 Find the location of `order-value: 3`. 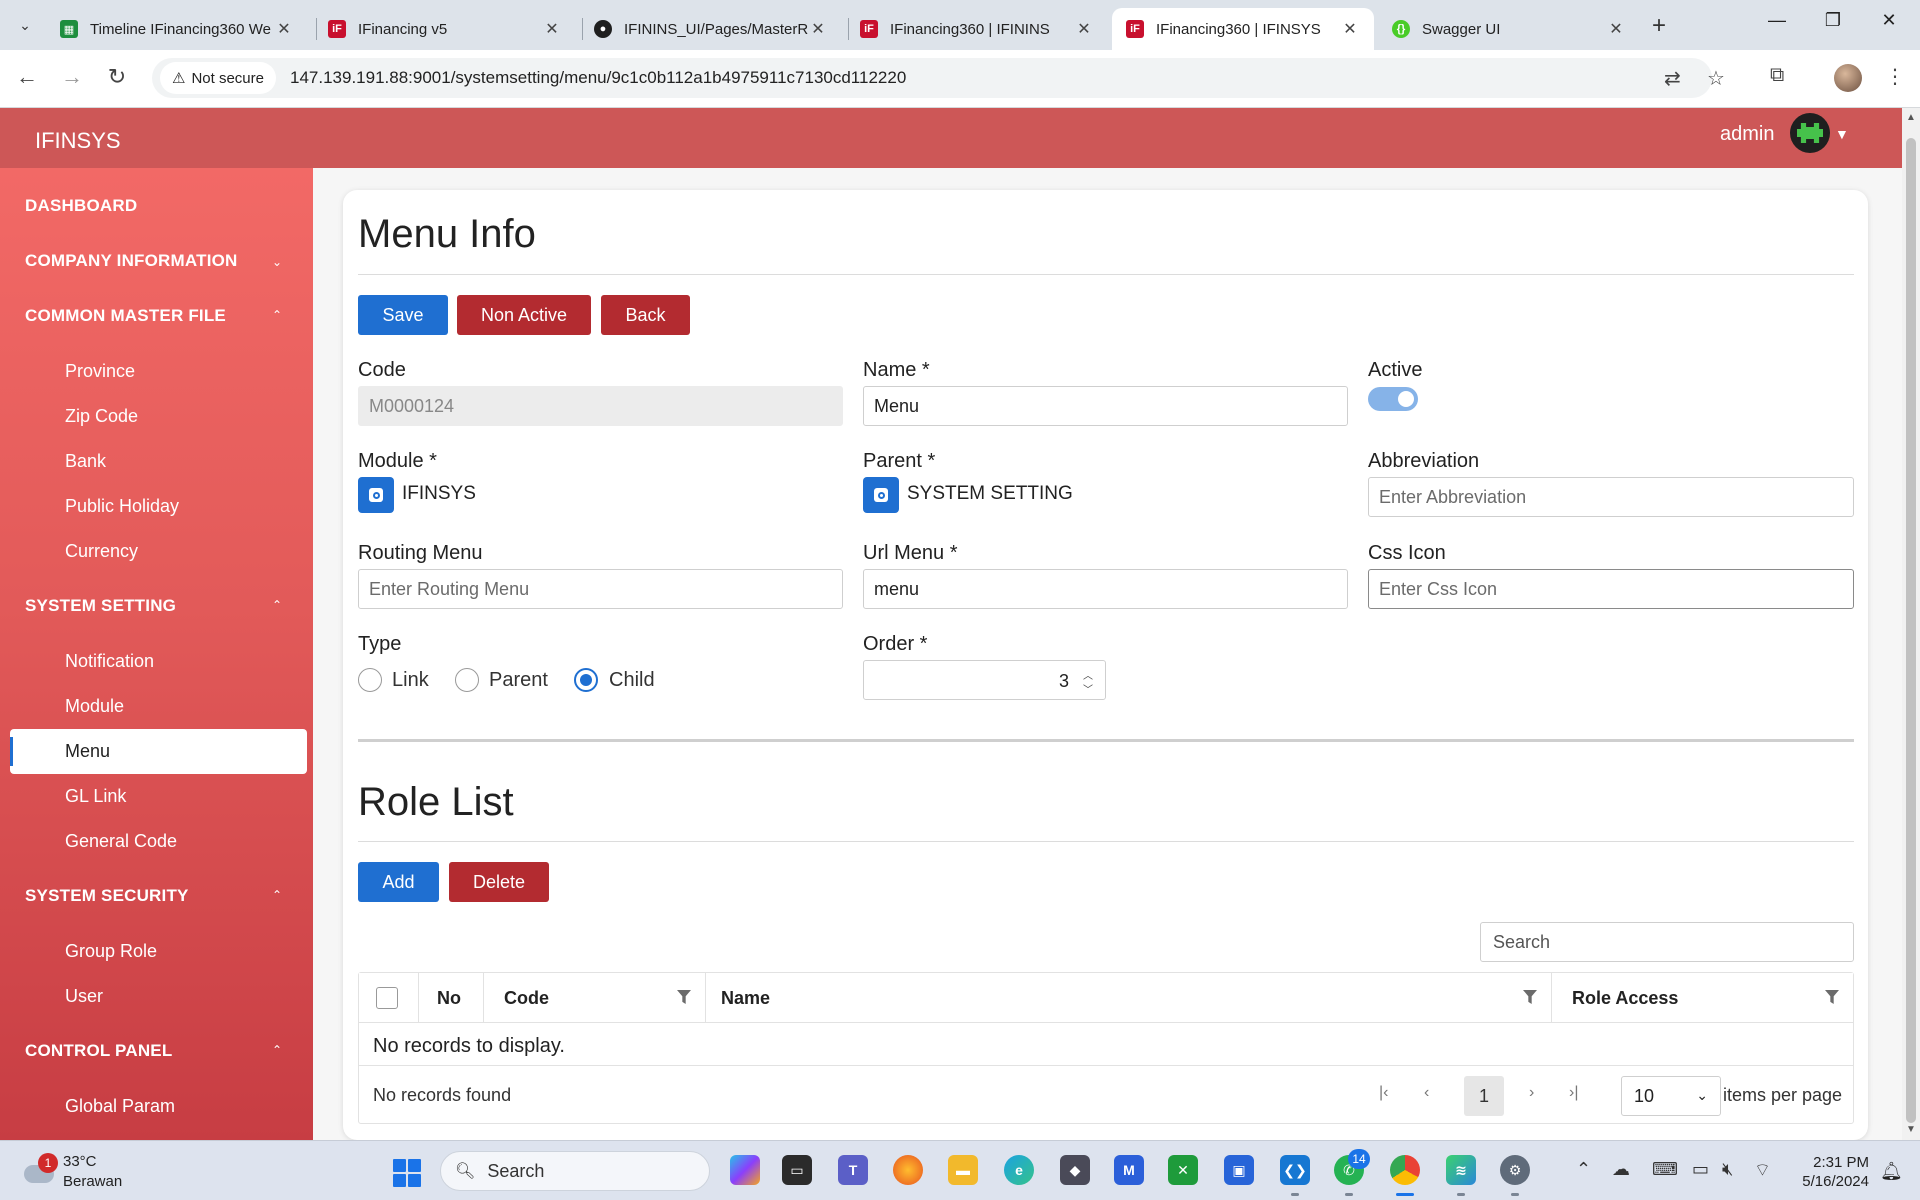

order-value: 3 is located at coordinates (1064, 681).